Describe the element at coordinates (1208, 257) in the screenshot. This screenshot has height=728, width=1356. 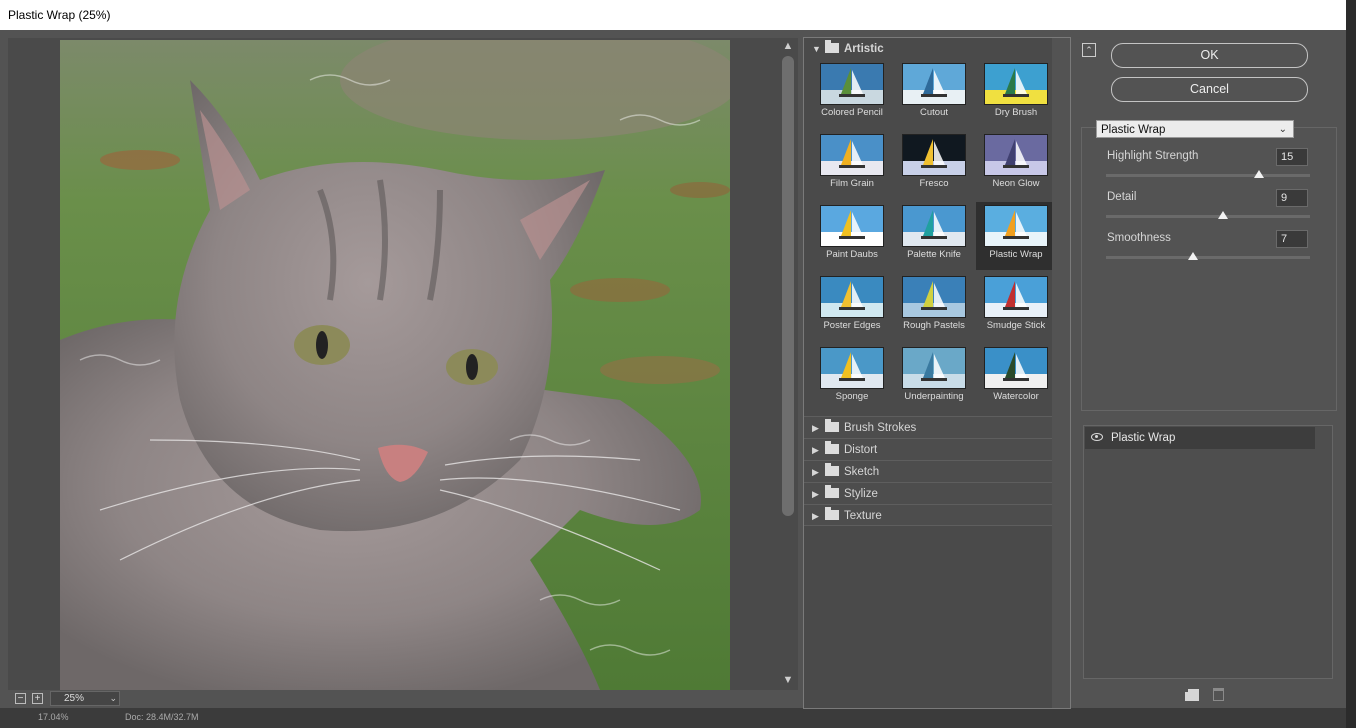
I see `smoothness-slider` at that location.